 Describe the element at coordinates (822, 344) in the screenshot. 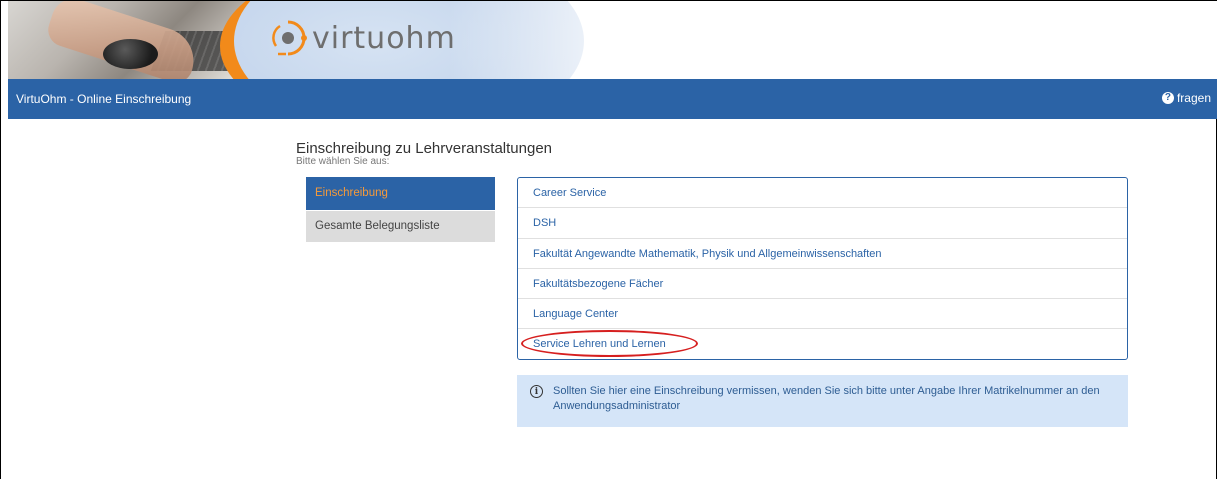

I see `list-item-service-lehren-lernen: Service Lehren und Lernen` at that location.